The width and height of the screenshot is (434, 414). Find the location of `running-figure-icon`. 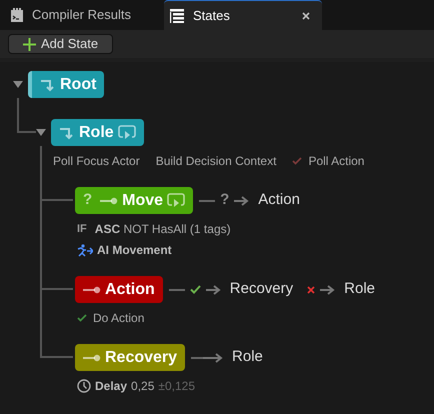

running-figure-icon is located at coordinates (85, 250).